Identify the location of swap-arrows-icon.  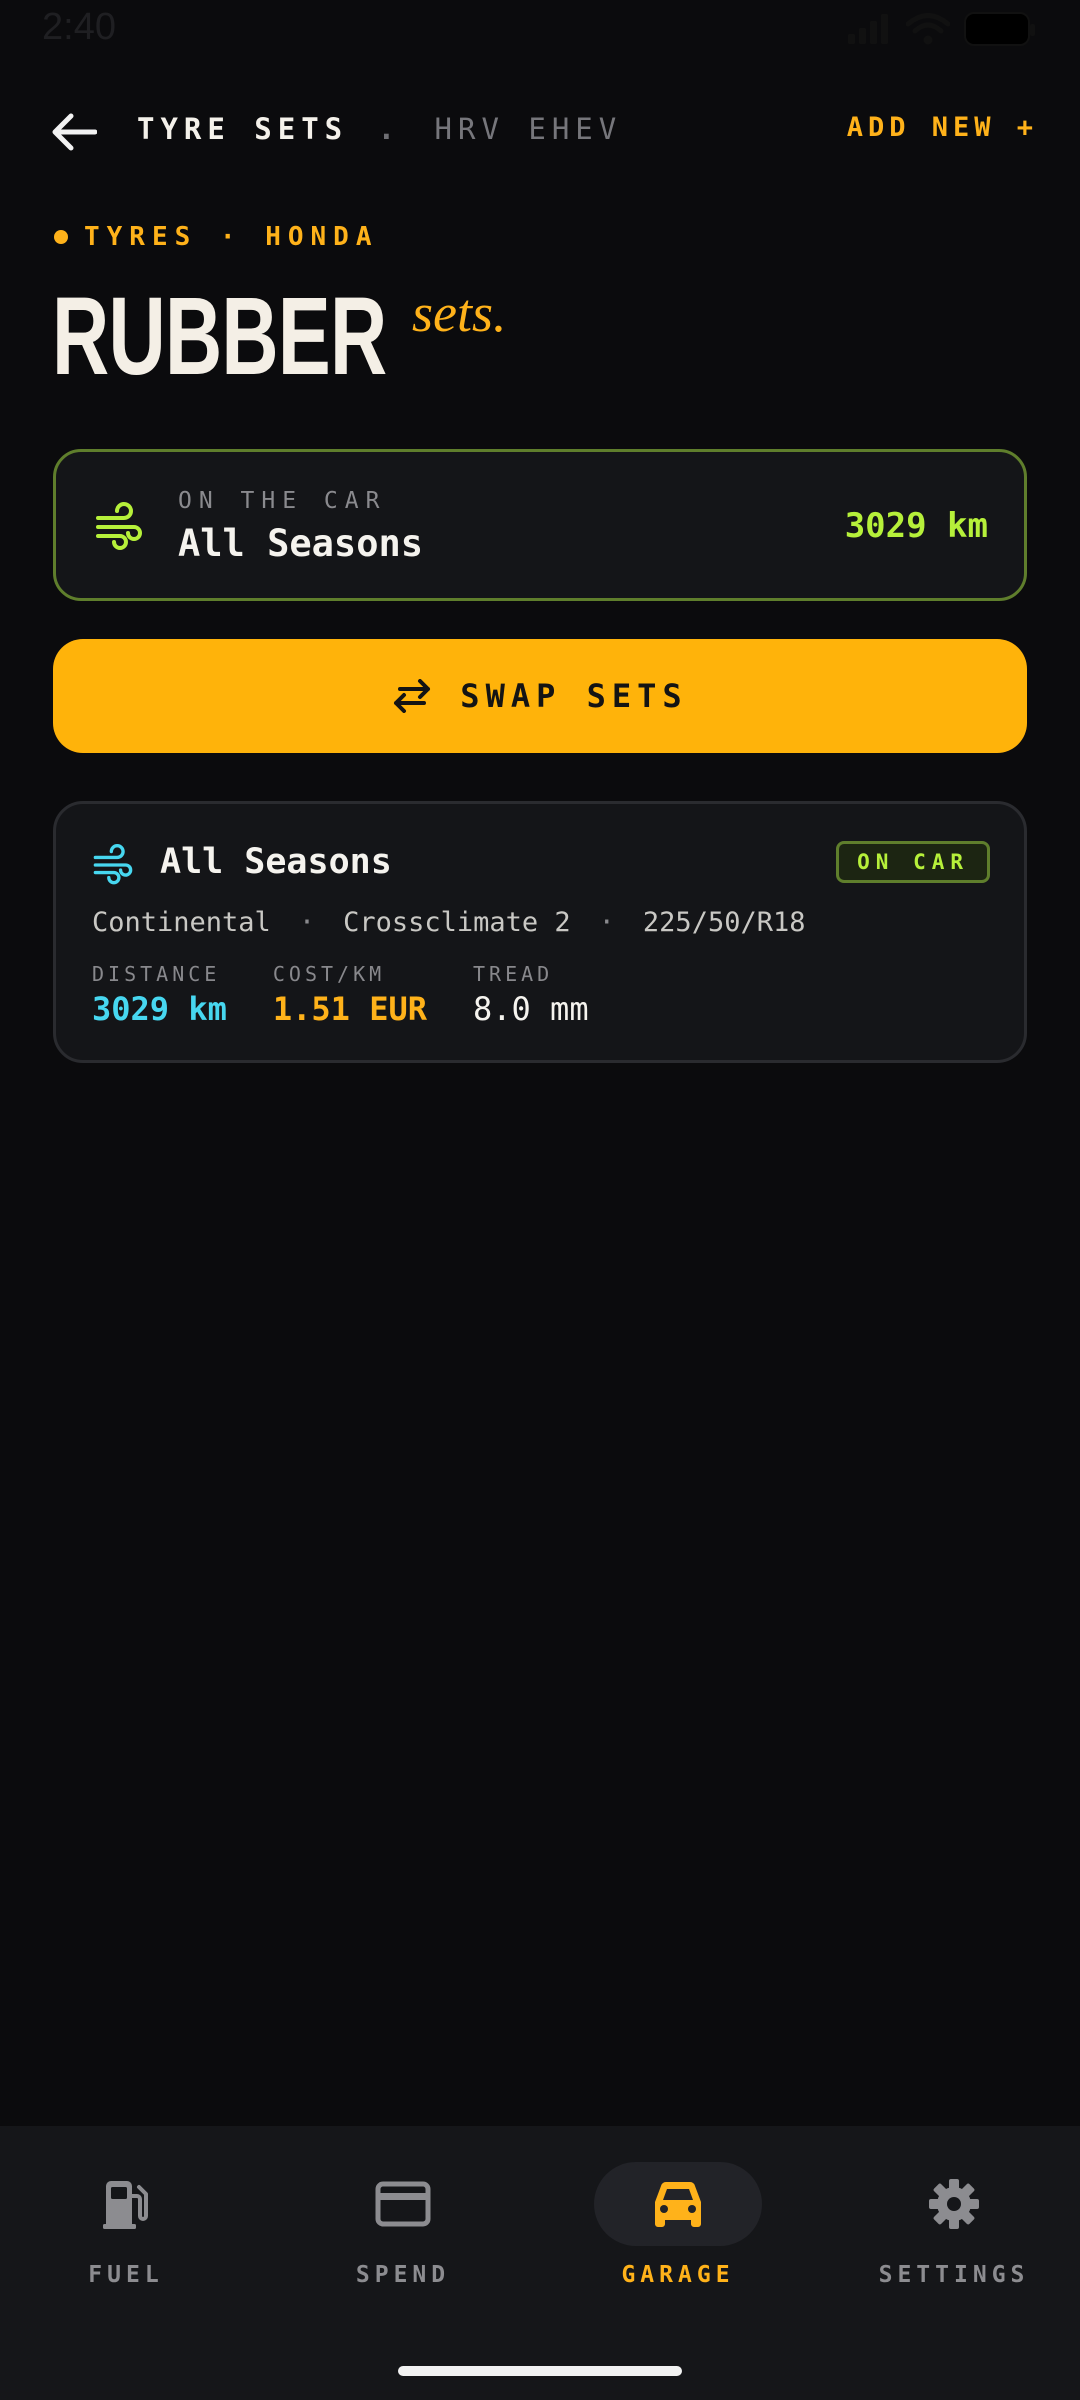
(412, 696).